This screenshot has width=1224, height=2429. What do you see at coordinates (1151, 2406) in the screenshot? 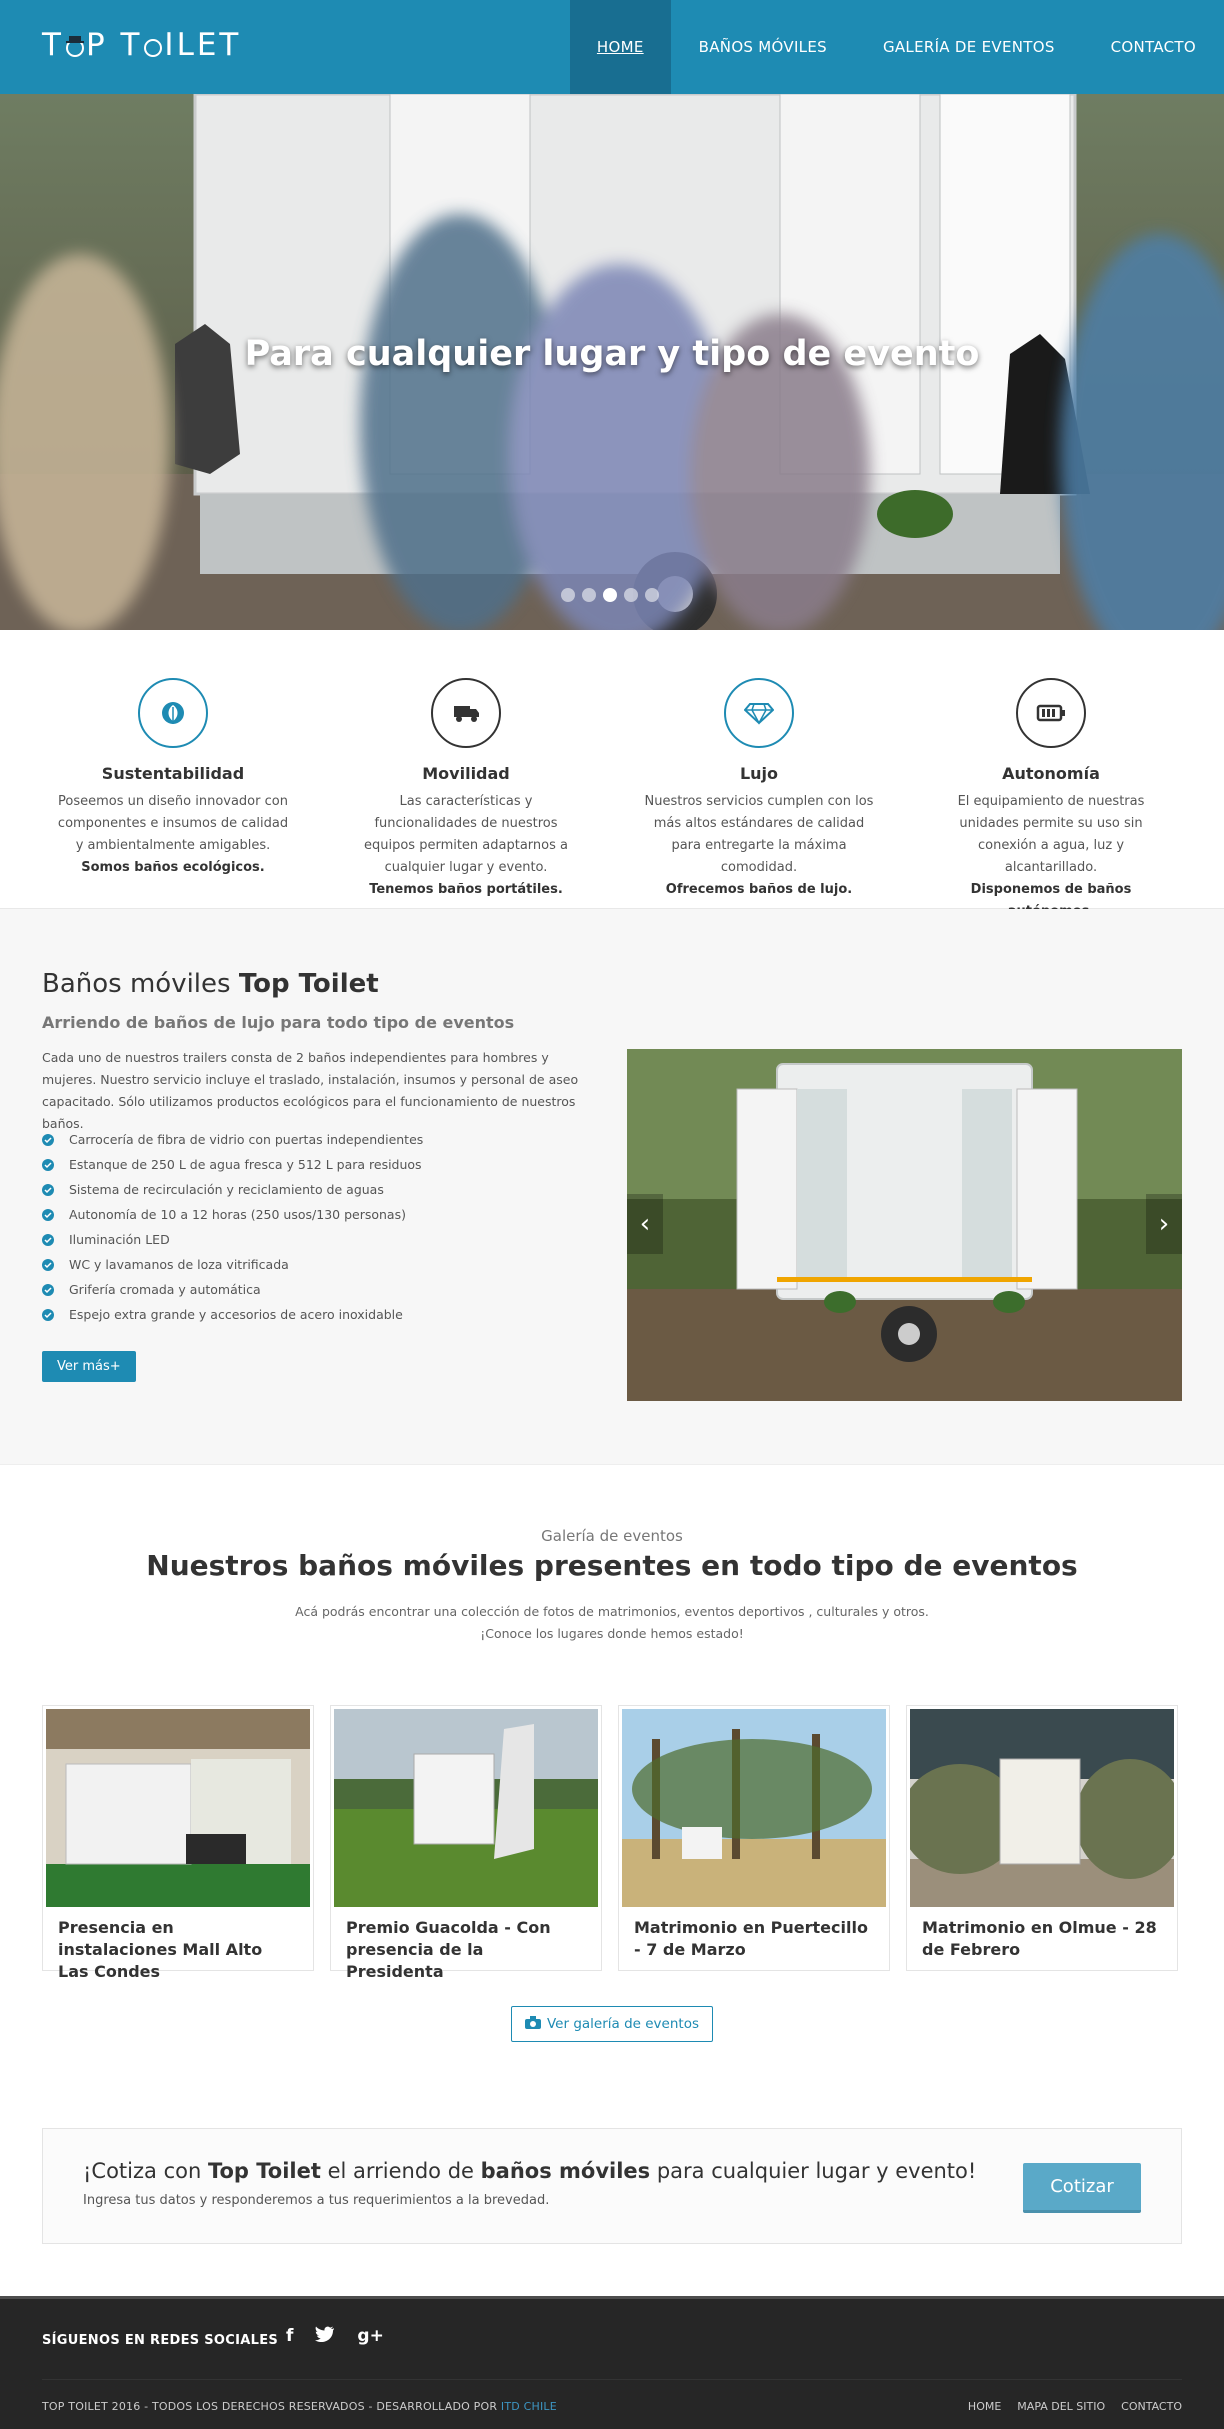
I see `footer-link-contacto: CONTACTO` at bounding box center [1151, 2406].